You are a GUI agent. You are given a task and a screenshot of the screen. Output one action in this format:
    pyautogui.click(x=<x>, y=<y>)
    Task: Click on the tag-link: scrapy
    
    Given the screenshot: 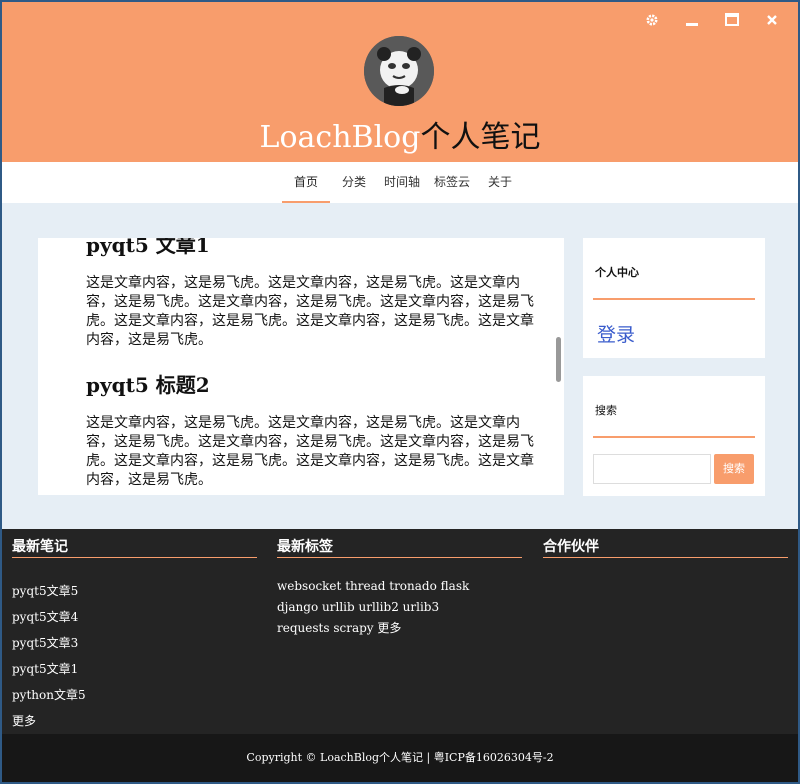 What is the action you would take?
    pyautogui.click(x=353, y=628)
    